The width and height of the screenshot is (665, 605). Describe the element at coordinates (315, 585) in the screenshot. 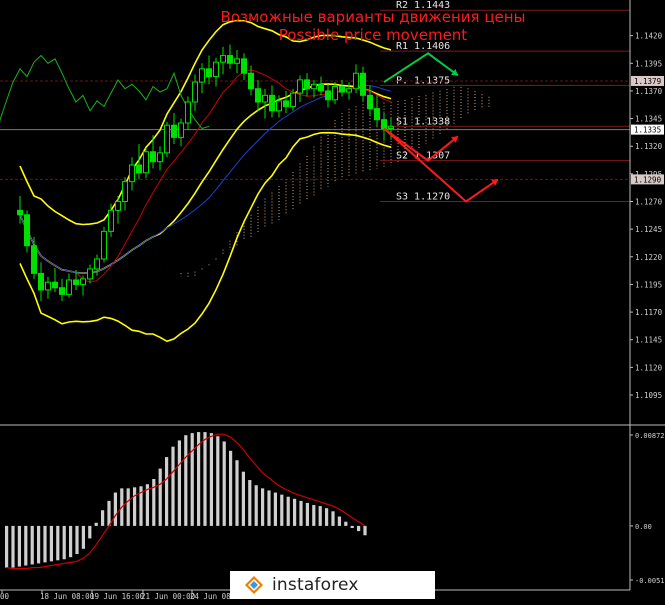

I see `watermark-text: instaforex` at that location.